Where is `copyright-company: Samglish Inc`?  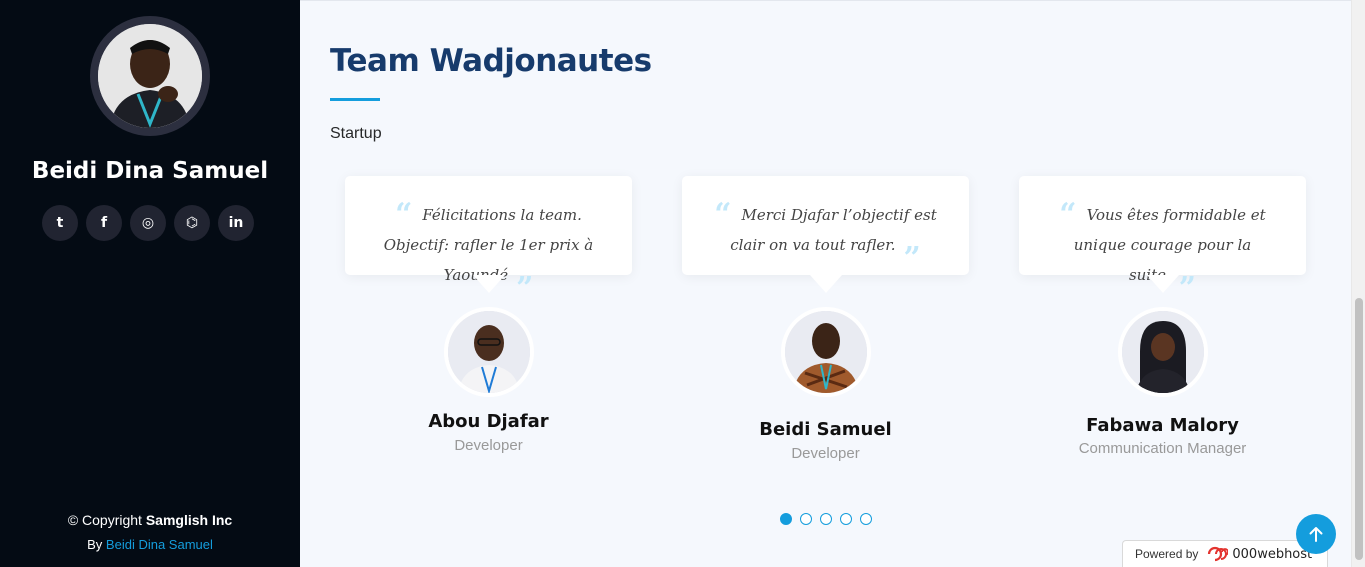
copyright-company: Samglish Inc is located at coordinates (189, 520).